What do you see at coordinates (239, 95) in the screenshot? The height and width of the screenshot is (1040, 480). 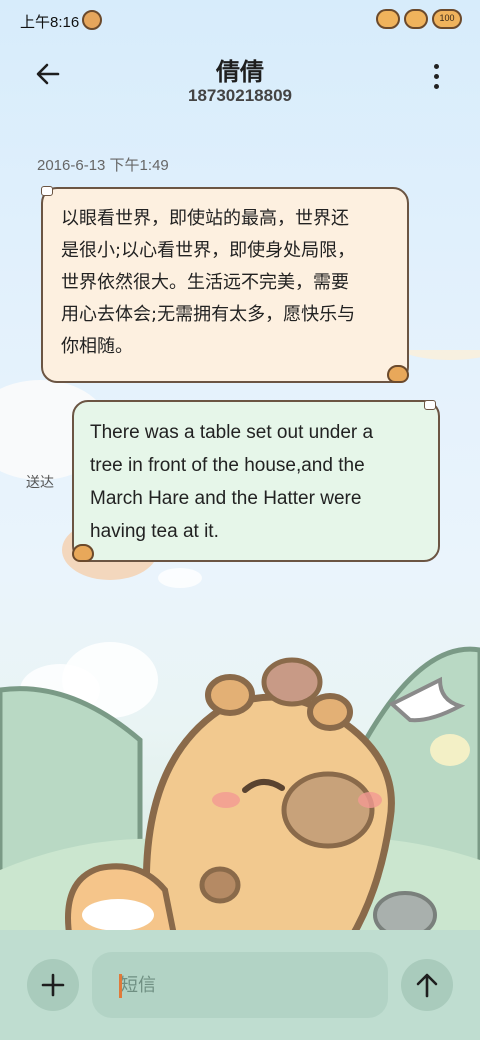 I see `contact-phone-number: 18730218809` at bounding box center [239, 95].